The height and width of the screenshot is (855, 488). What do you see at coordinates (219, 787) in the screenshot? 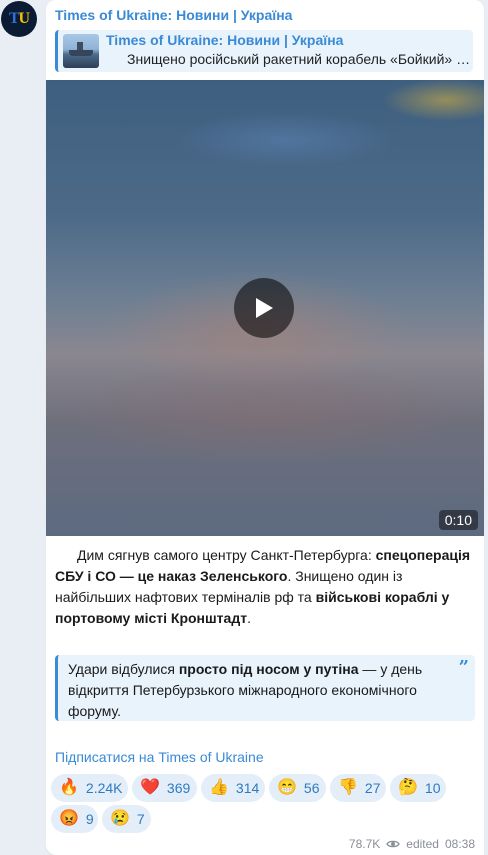
I see `thumbs-up-icon: 👍` at bounding box center [219, 787].